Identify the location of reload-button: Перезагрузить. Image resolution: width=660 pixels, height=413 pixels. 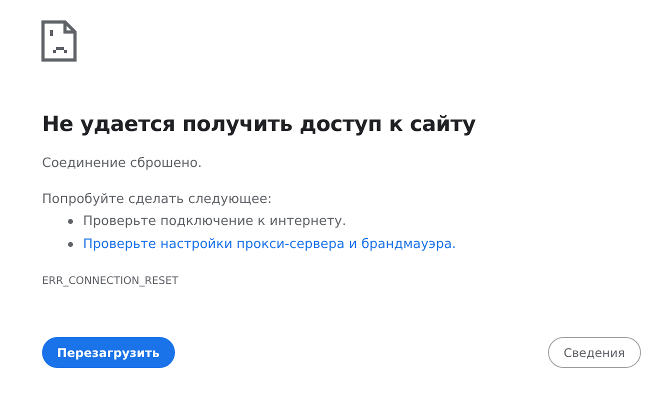
(108, 352).